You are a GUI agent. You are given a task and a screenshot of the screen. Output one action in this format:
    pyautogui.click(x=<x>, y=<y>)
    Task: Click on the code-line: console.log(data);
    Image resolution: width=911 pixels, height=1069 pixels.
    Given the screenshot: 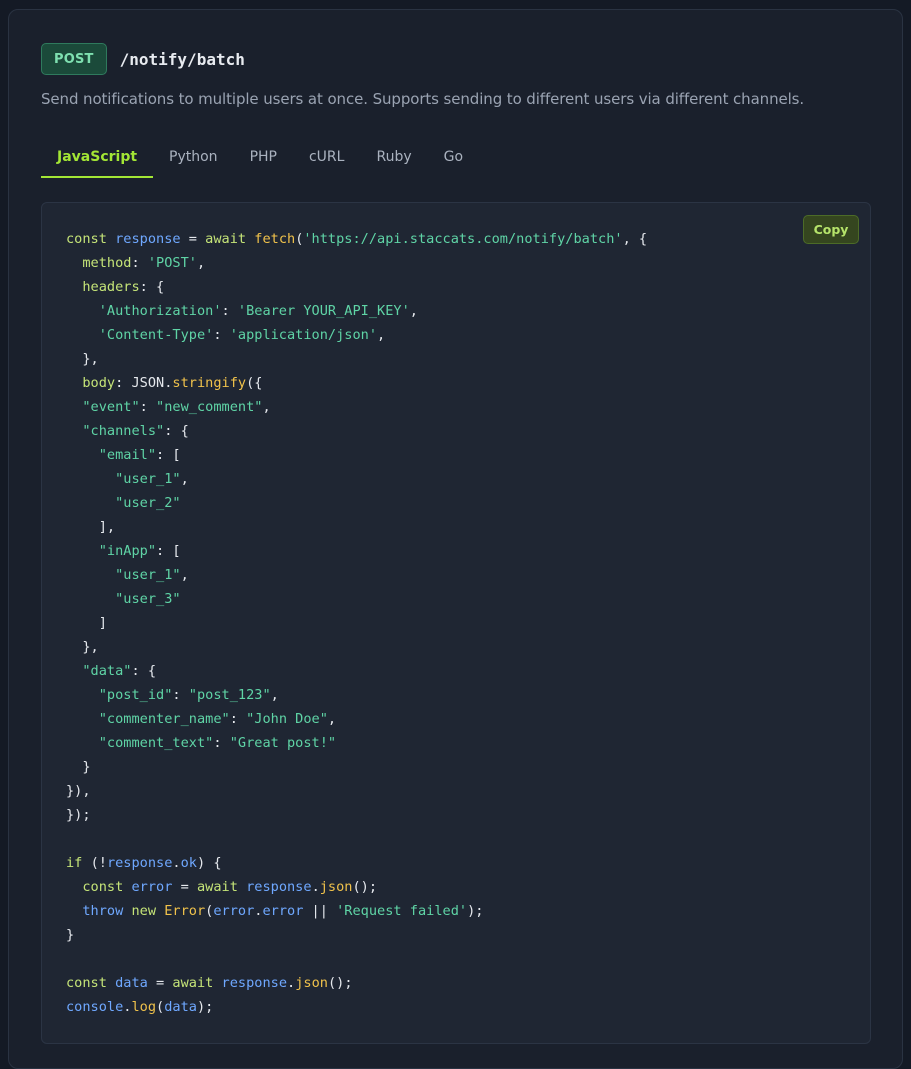 What is the action you would take?
    pyautogui.click(x=356, y=1007)
    